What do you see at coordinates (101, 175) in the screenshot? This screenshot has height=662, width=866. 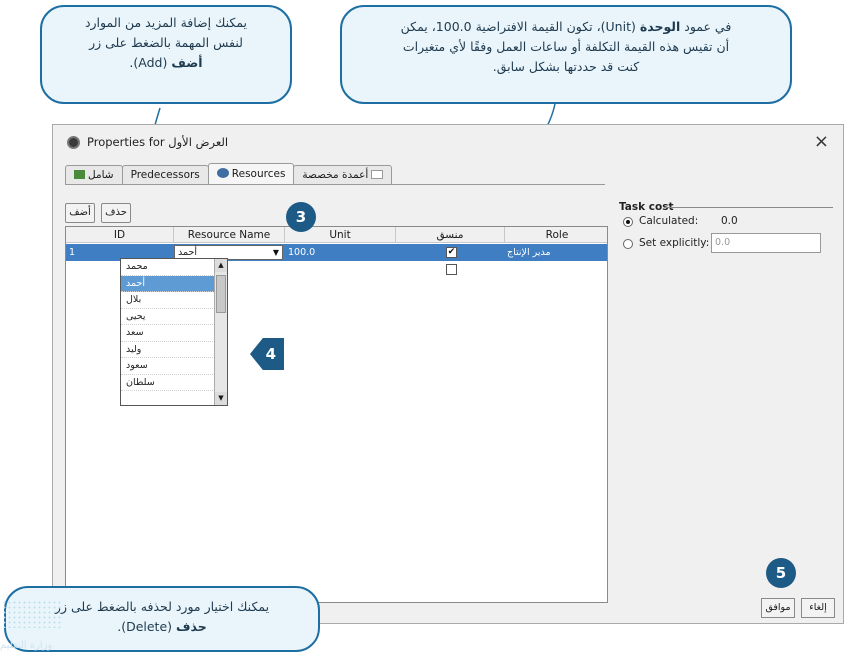 I see `tab-general-label: شامل` at bounding box center [101, 175].